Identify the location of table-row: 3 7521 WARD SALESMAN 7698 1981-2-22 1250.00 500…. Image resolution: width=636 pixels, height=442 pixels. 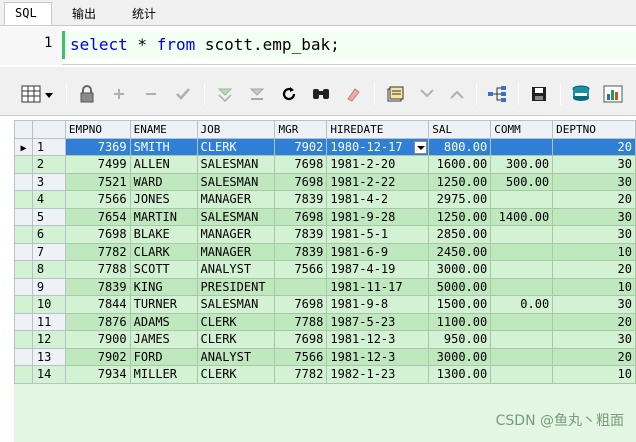
(325, 181).